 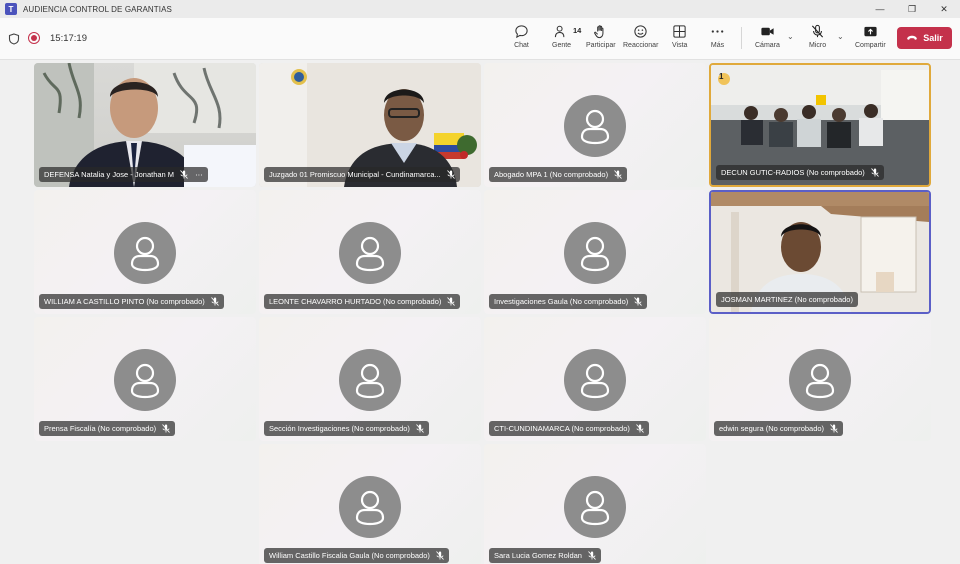 What do you see at coordinates (362, 301) in the screenshot?
I see `participant-name-label: LEONTE CHAVARRO HURTADO (No comprobado)` at bounding box center [362, 301].